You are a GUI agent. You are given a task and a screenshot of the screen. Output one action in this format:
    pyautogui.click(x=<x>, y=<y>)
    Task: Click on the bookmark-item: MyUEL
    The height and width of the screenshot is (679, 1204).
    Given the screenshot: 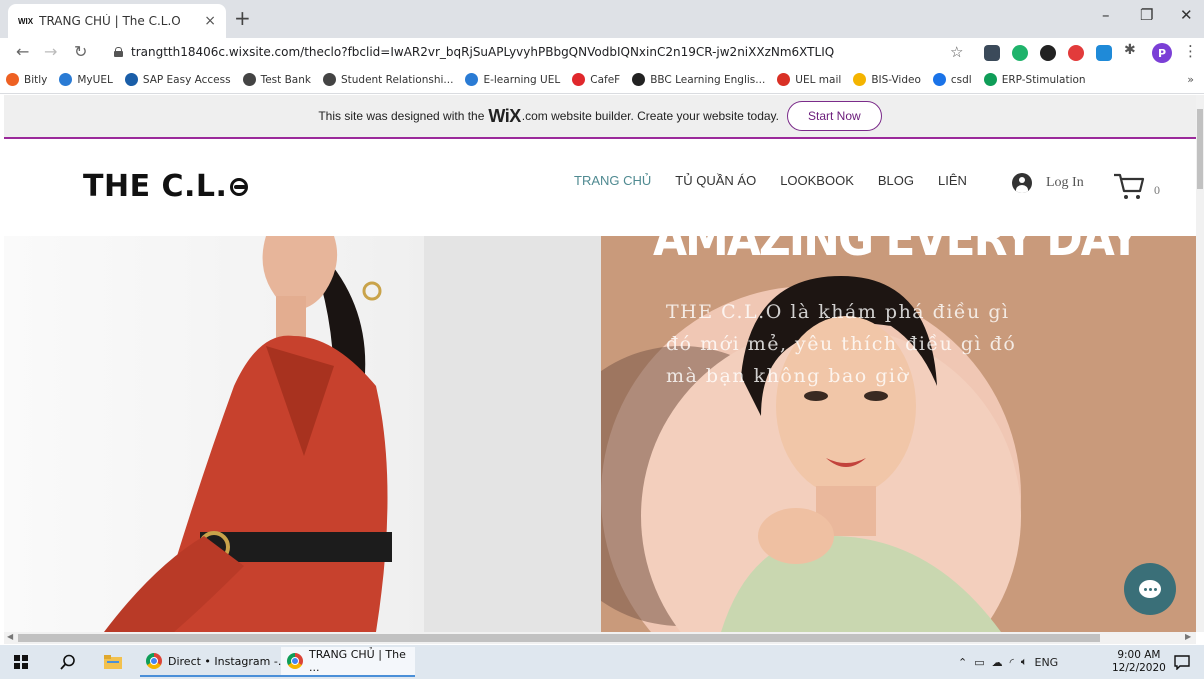 What is the action you would take?
    pyautogui.click(x=86, y=79)
    